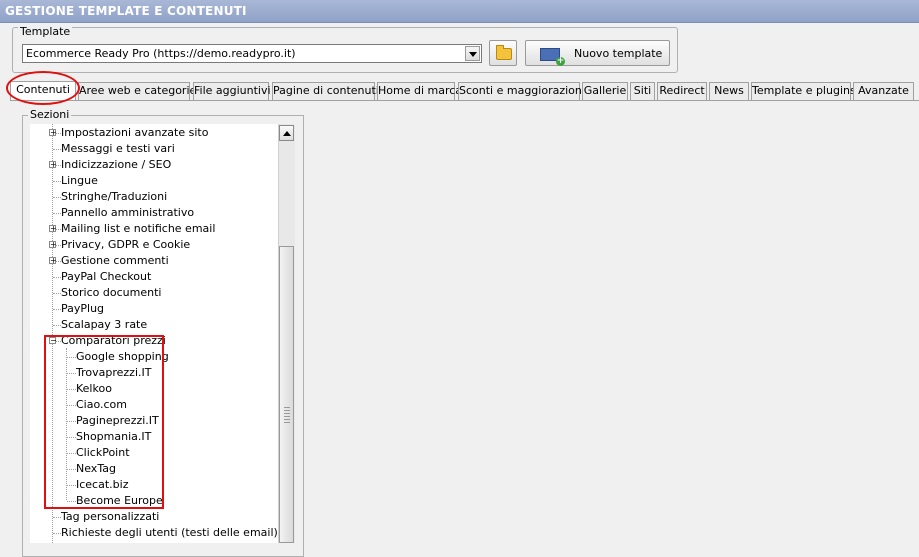  I want to click on highlight-box, so click(104, 422).